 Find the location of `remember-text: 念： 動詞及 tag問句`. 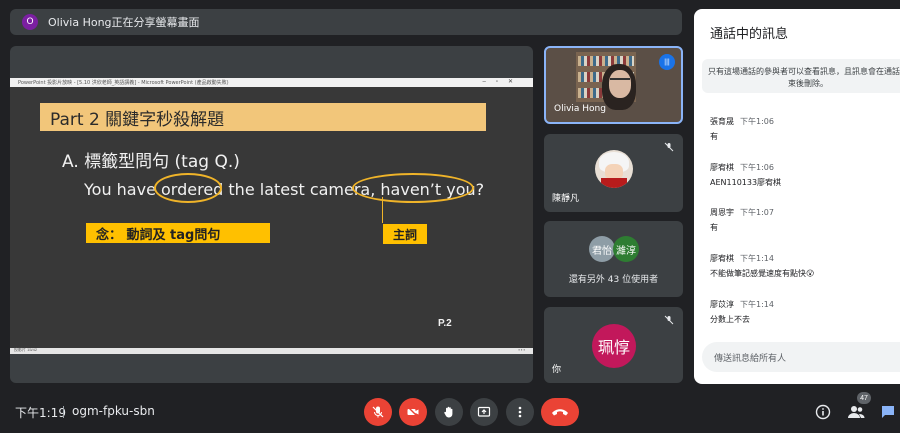

remember-text: 念： 動詞及 tag問句 is located at coordinates (158, 235).